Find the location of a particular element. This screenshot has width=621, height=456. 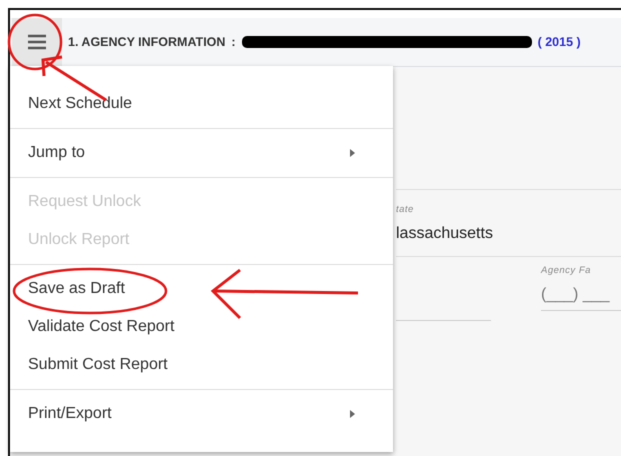

menu-item: Next Schedule is located at coordinates (201, 104).